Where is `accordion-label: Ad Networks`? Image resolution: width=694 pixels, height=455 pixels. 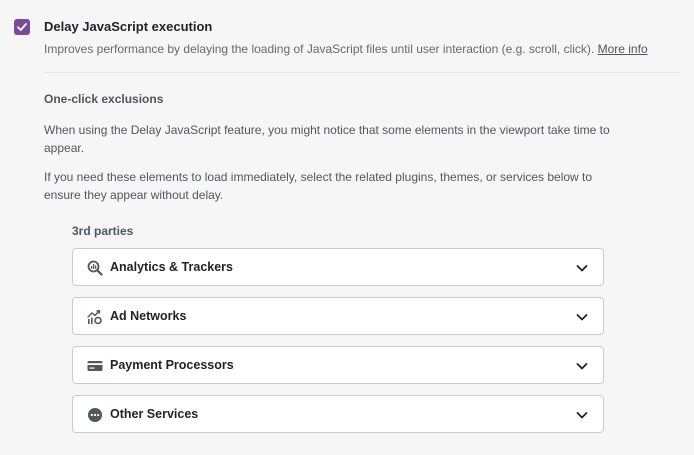 accordion-label: Ad Networks is located at coordinates (148, 316).